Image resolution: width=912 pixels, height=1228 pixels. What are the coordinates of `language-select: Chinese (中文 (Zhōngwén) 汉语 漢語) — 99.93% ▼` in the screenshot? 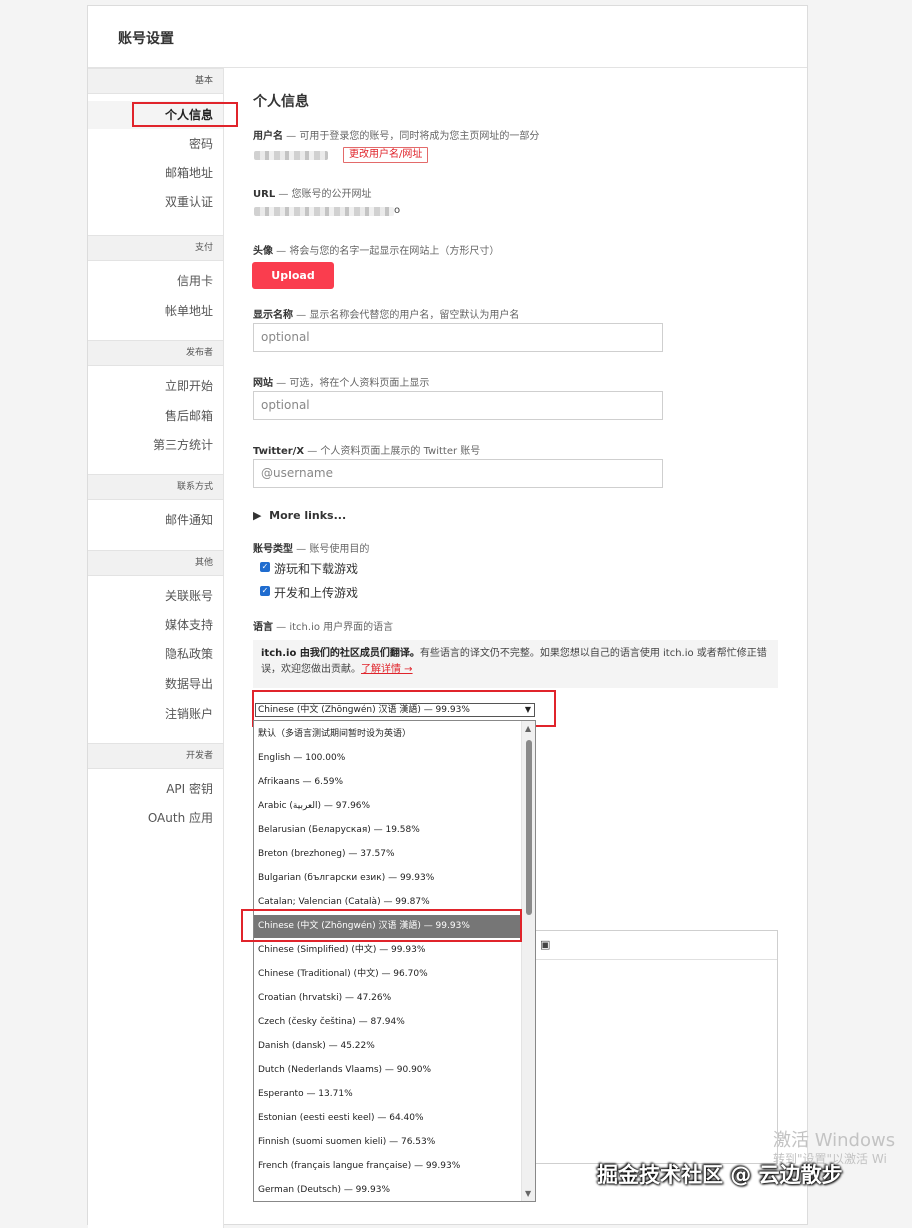 It's located at (395, 710).